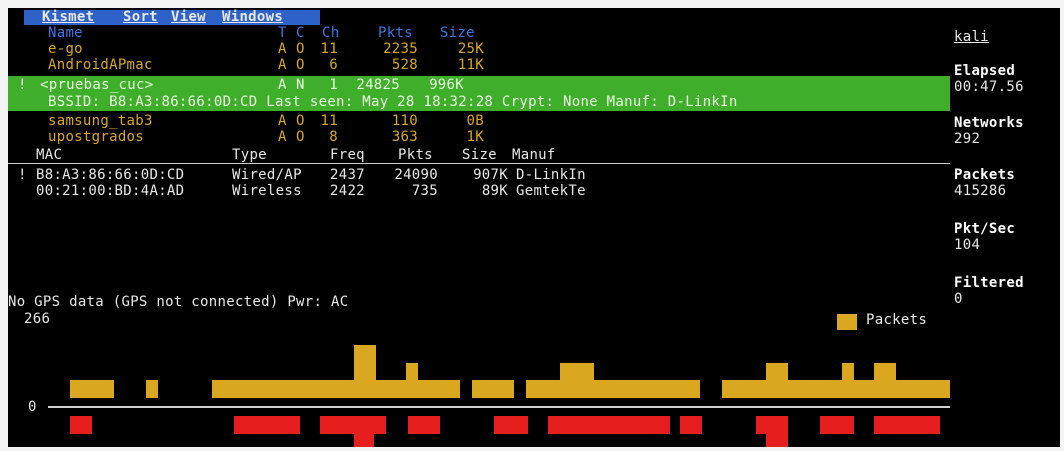 This screenshot has width=1064, height=451. Describe the element at coordinates (65, 33) in the screenshot. I see `col-name: Name` at that location.